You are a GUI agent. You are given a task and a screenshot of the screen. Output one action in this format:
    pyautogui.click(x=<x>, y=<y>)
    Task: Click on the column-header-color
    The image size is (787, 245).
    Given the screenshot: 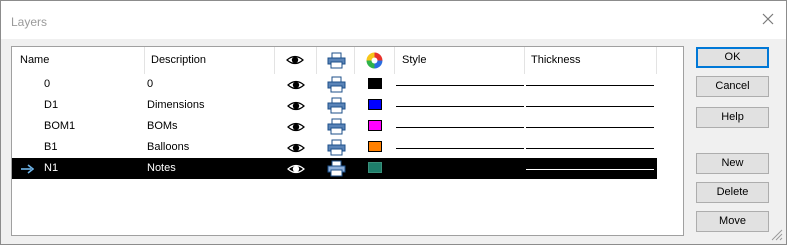 What is the action you would take?
    pyautogui.click(x=375, y=60)
    